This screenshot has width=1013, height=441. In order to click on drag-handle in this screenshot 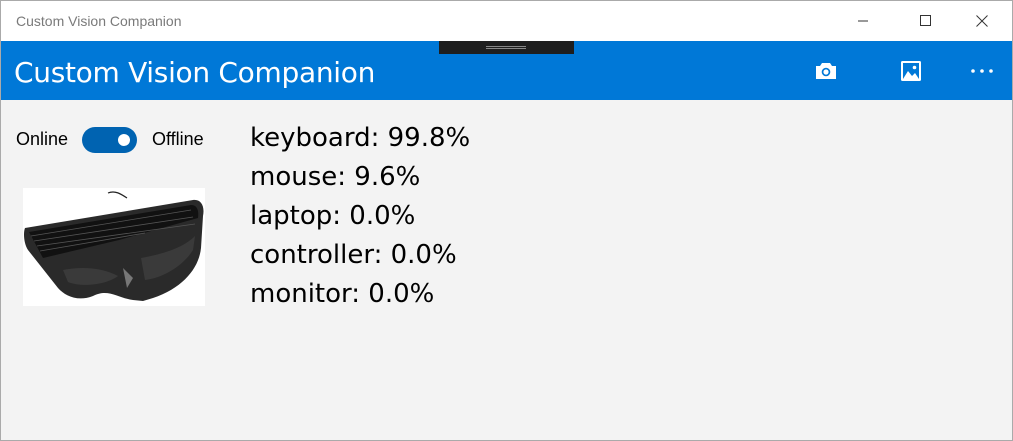, I will do `click(506, 47)`.